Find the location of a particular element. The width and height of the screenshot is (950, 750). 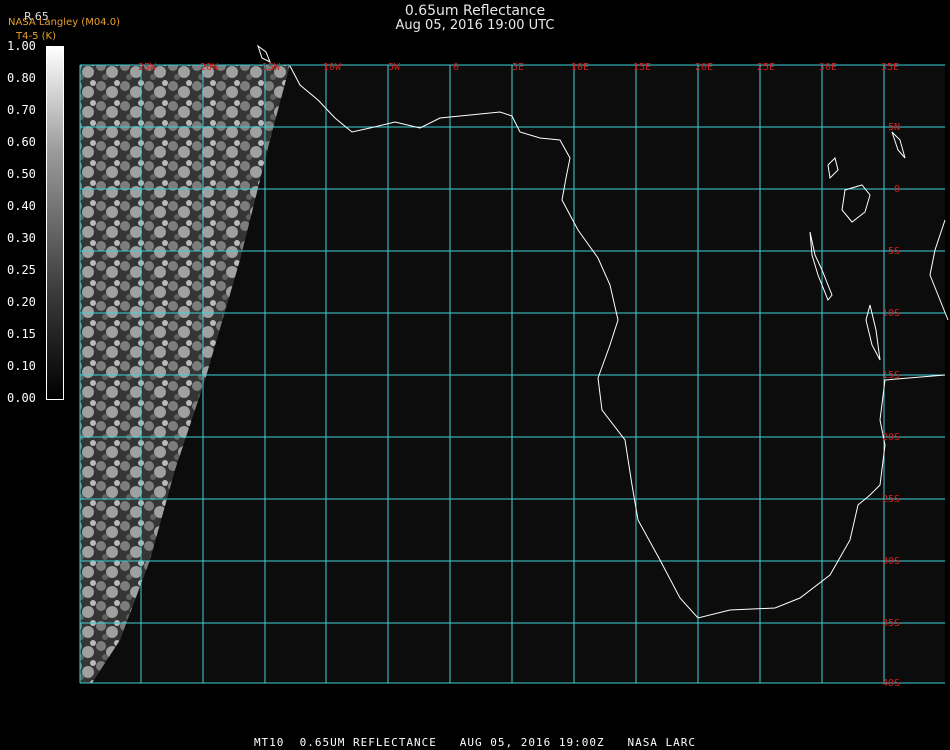

longitude-label: 35E is located at coordinates (890, 67).